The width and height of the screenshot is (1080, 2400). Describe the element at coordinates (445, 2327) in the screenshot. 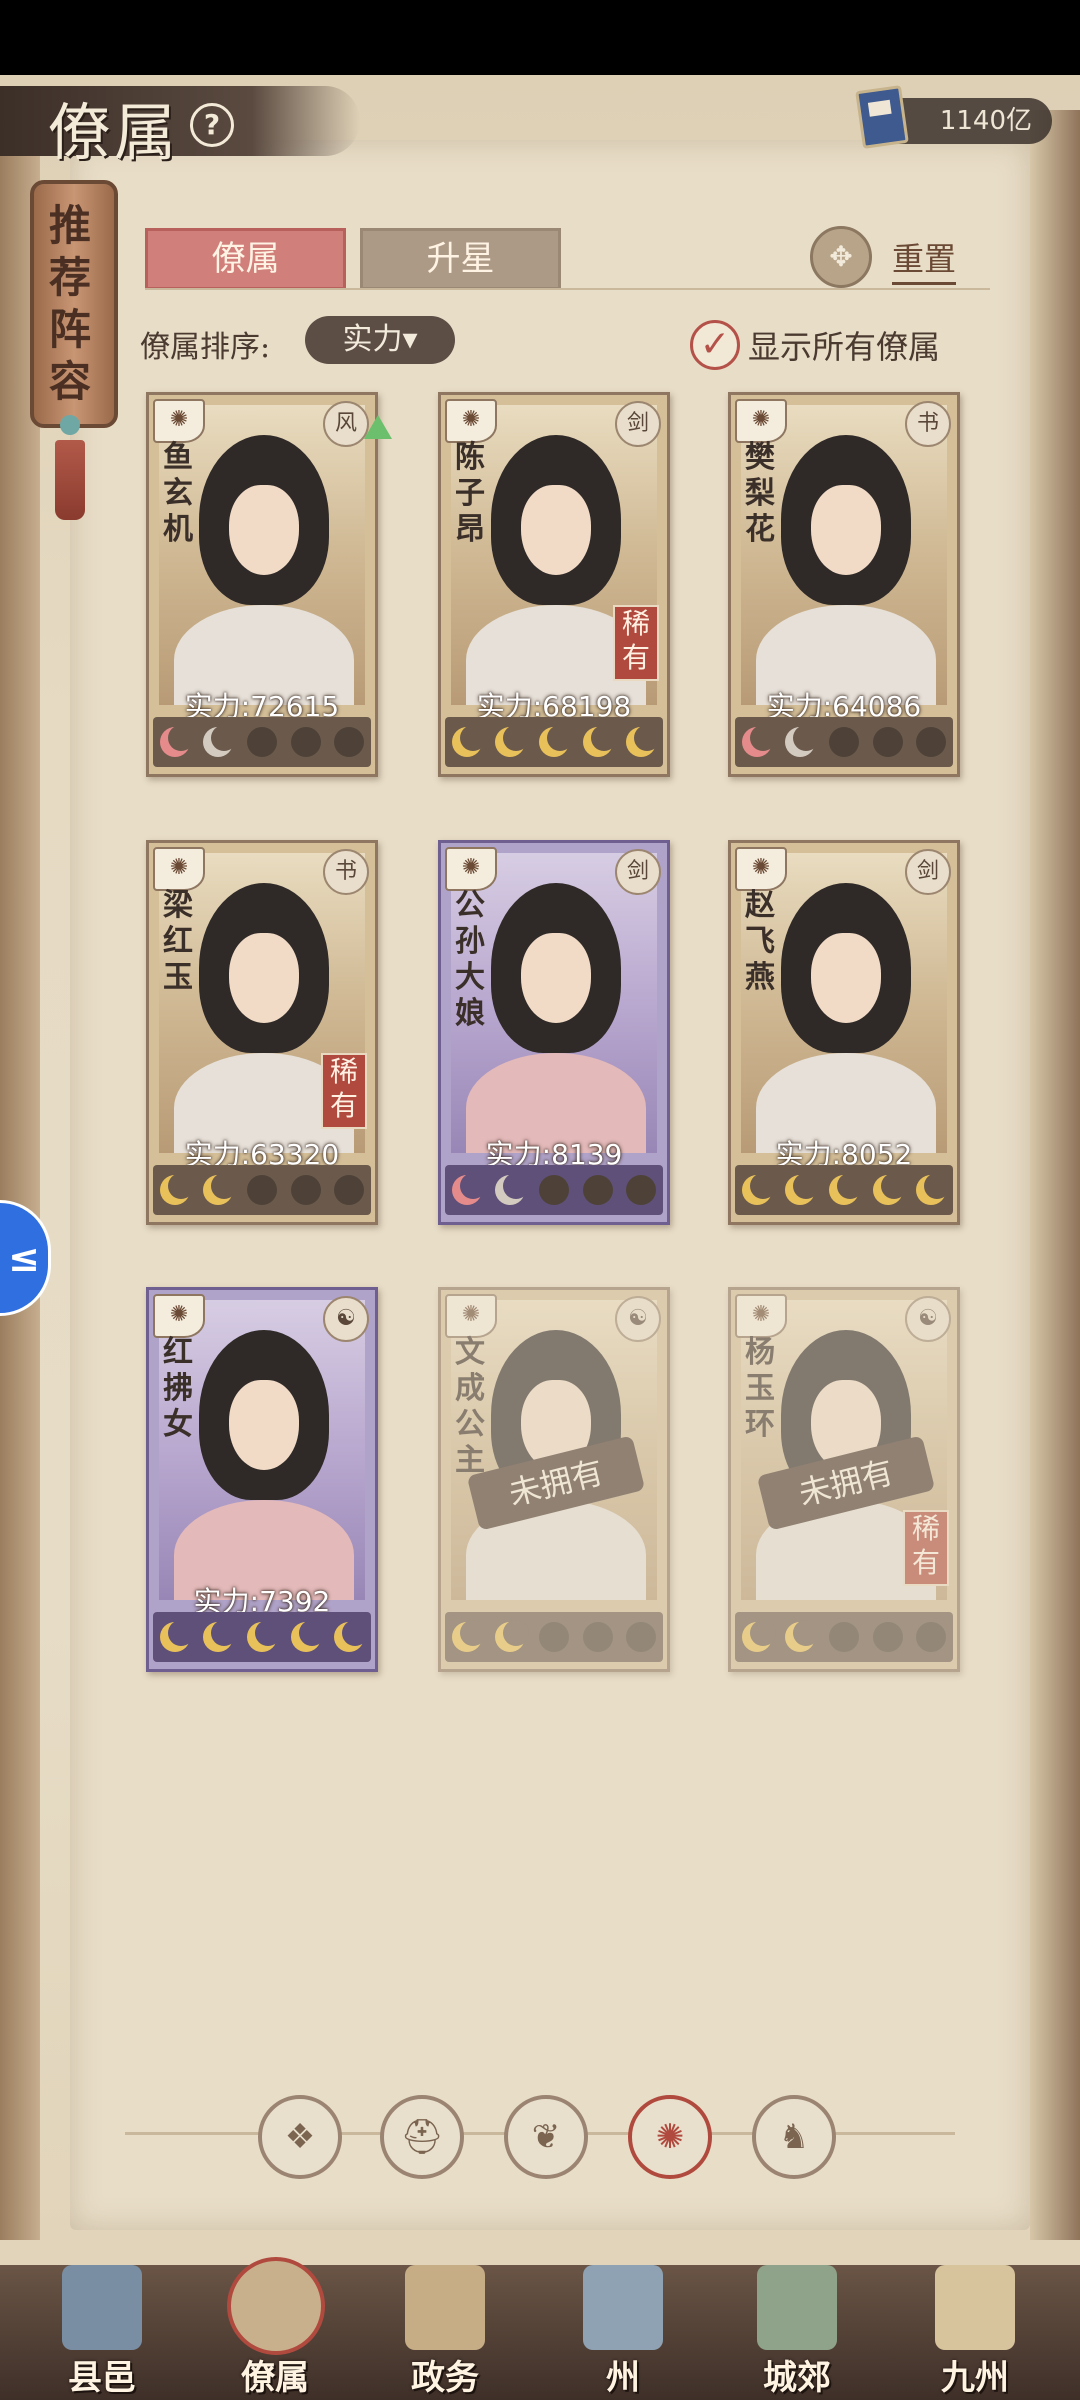

I see `nav-item: 政务` at that location.